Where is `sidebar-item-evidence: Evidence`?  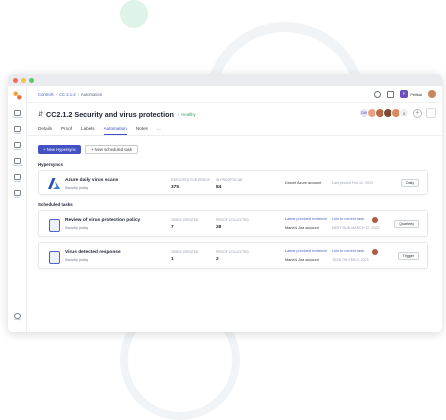
sidebar-item-evidence: Evidence is located at coordinates (17, 148).